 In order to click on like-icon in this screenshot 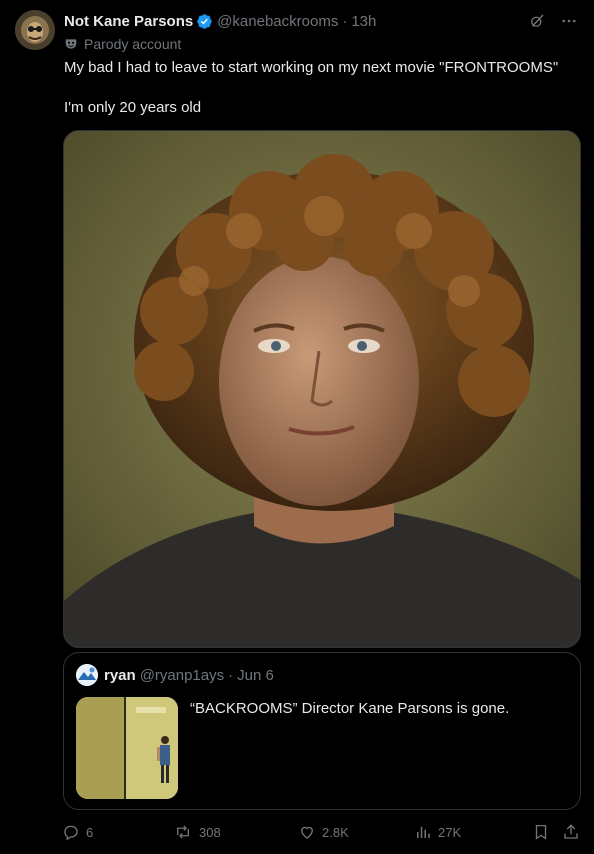, I will do `click(307, 832)`.